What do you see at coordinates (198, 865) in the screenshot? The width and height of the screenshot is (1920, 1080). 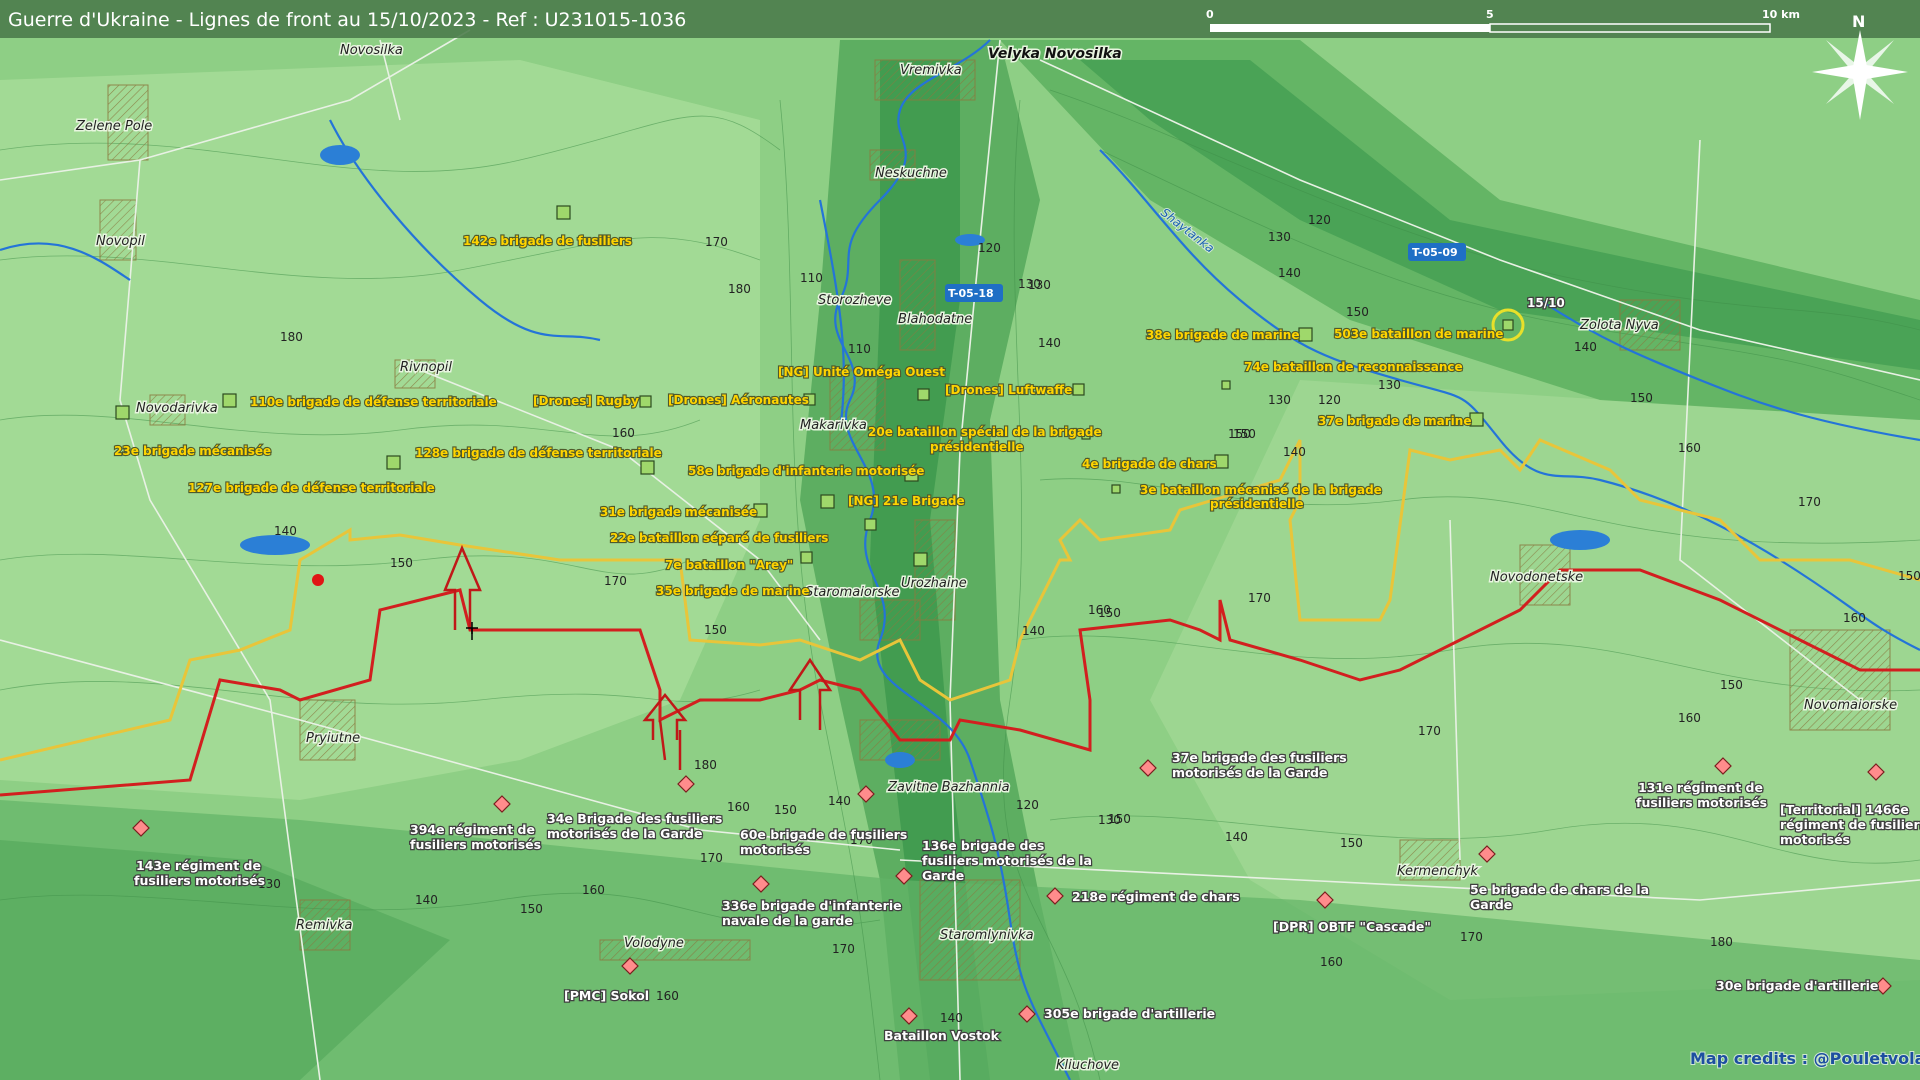 I see `ru-unit-143e-l1: 143e régiment de` at bounding box center [198, 865].